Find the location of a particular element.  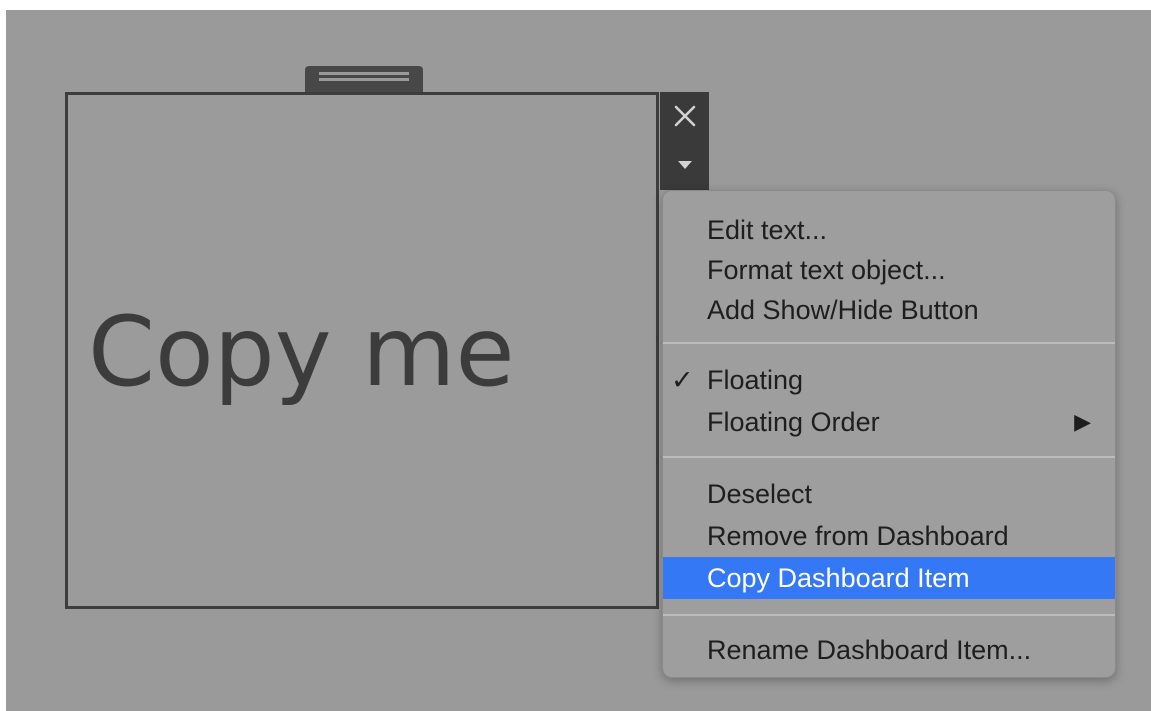

drag-handle is located at coordinates (364, 80).